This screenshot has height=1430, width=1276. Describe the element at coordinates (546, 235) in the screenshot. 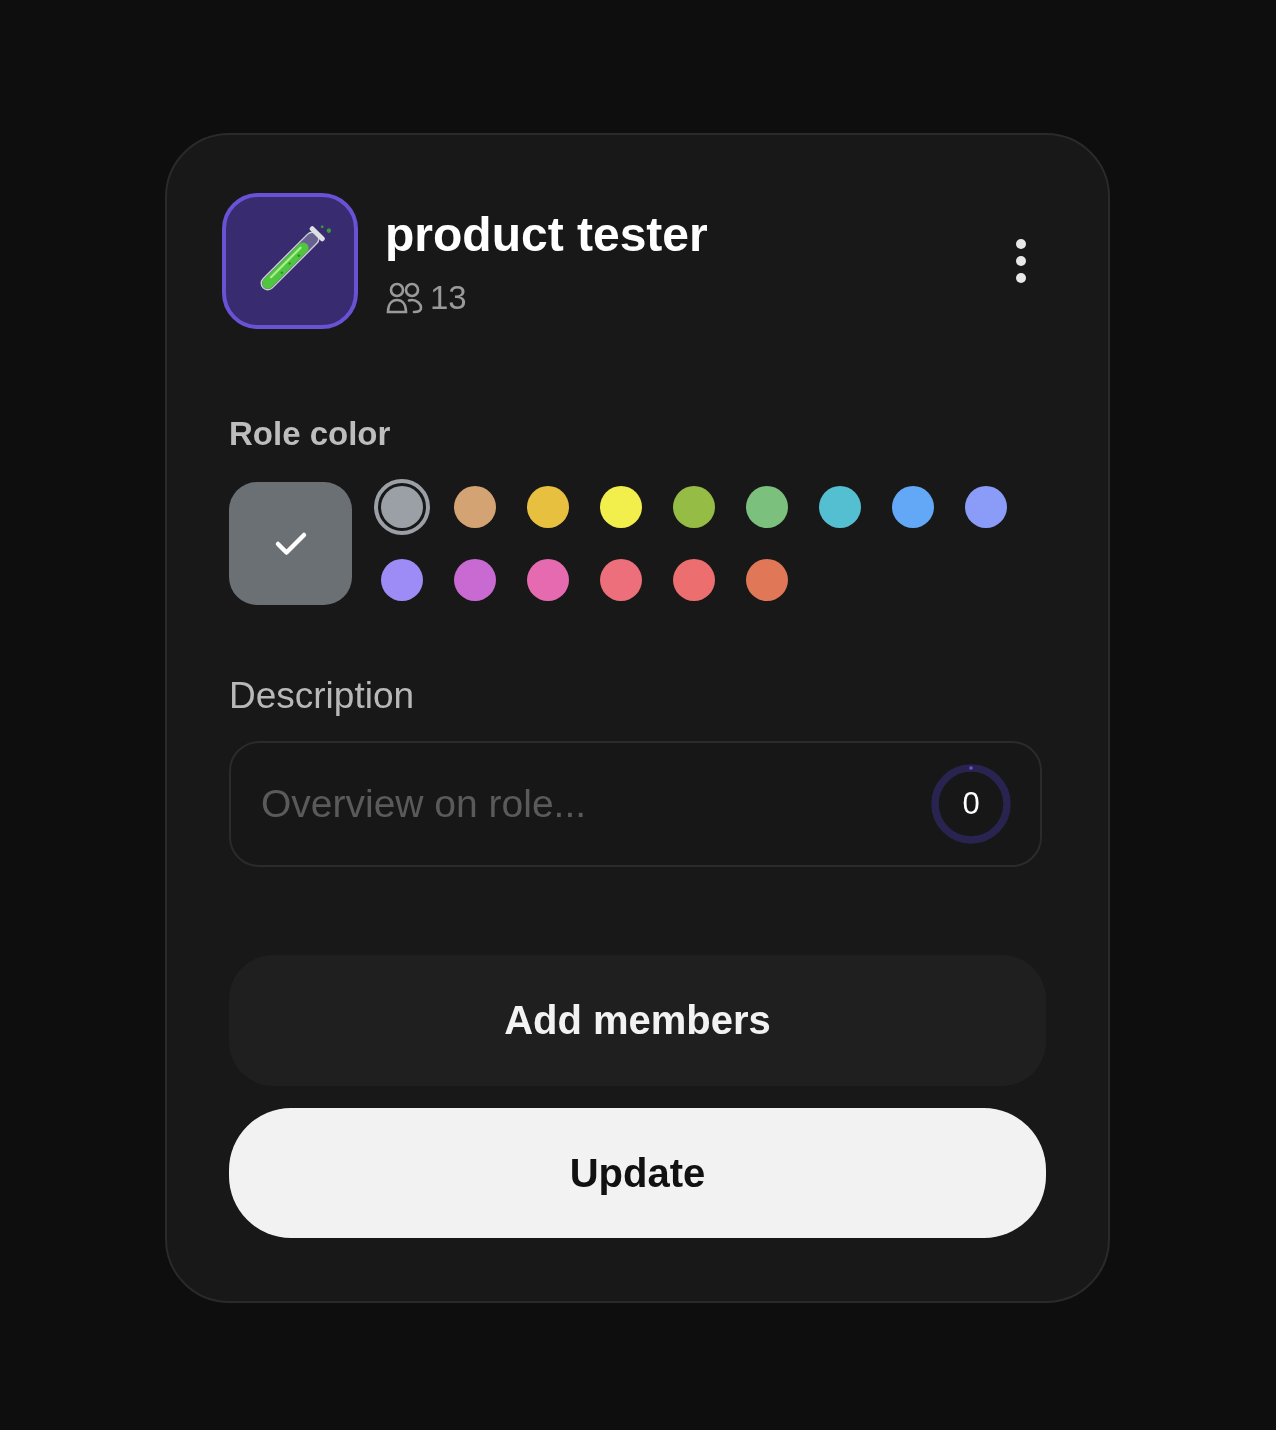

I see `role-name: product tester` at that location.